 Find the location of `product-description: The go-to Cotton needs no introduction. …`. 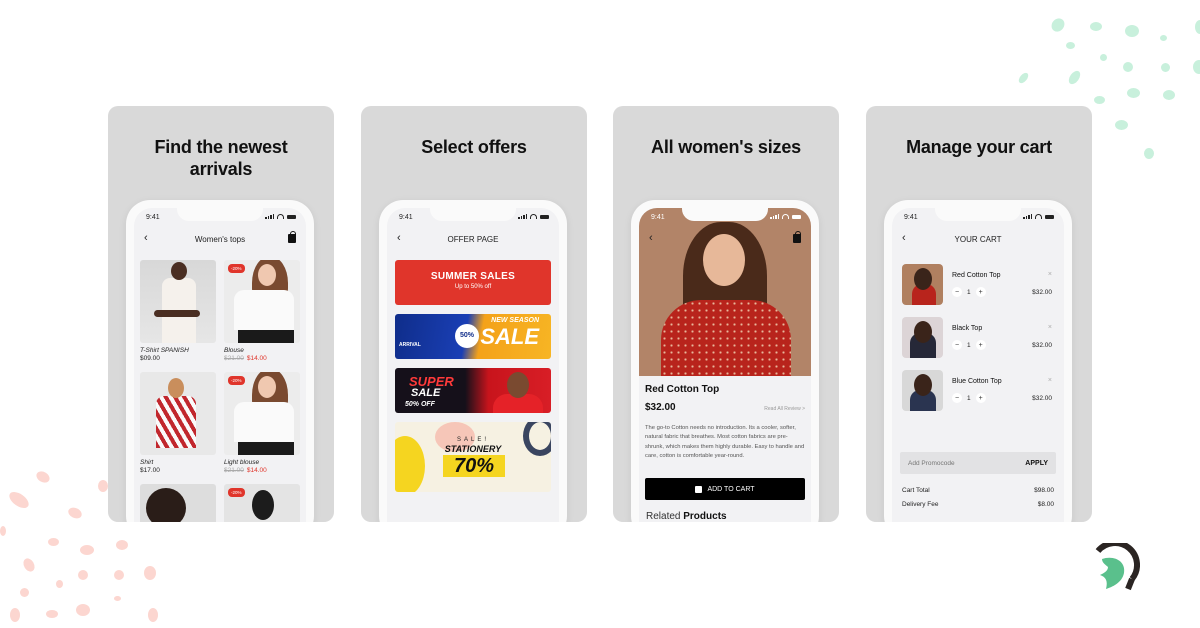

product-description: The go-to Cotton needs no introduction. … is located at coordinates (725, 442).